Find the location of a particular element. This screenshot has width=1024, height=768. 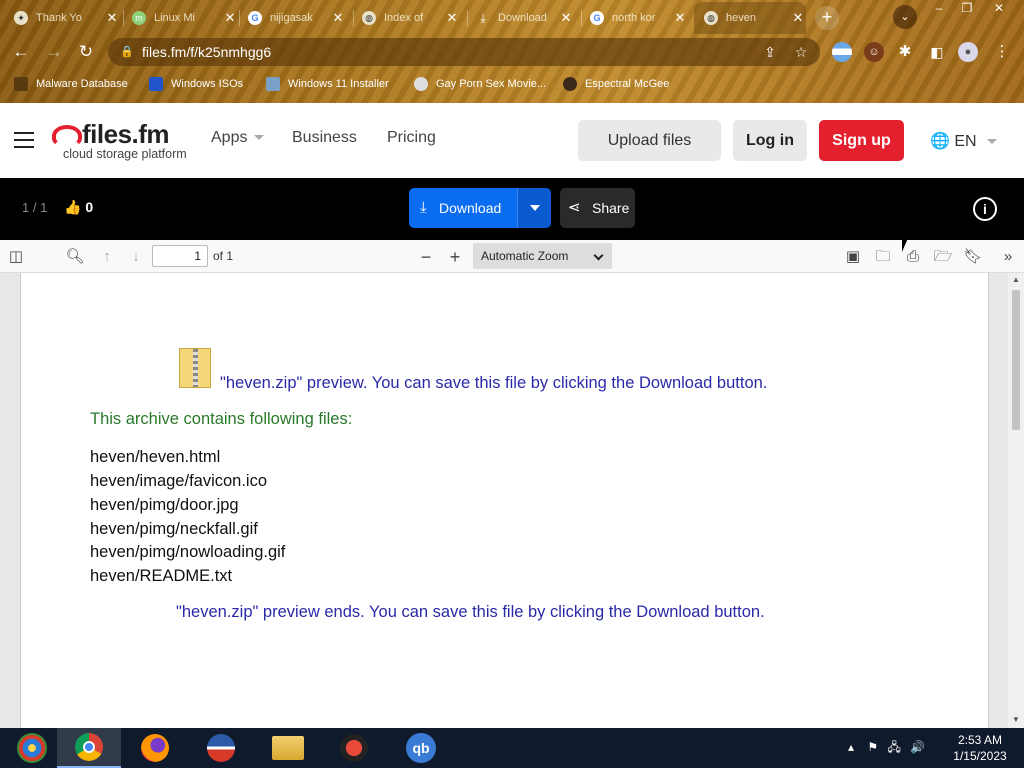

start-button is located at coordinates (32, 748).